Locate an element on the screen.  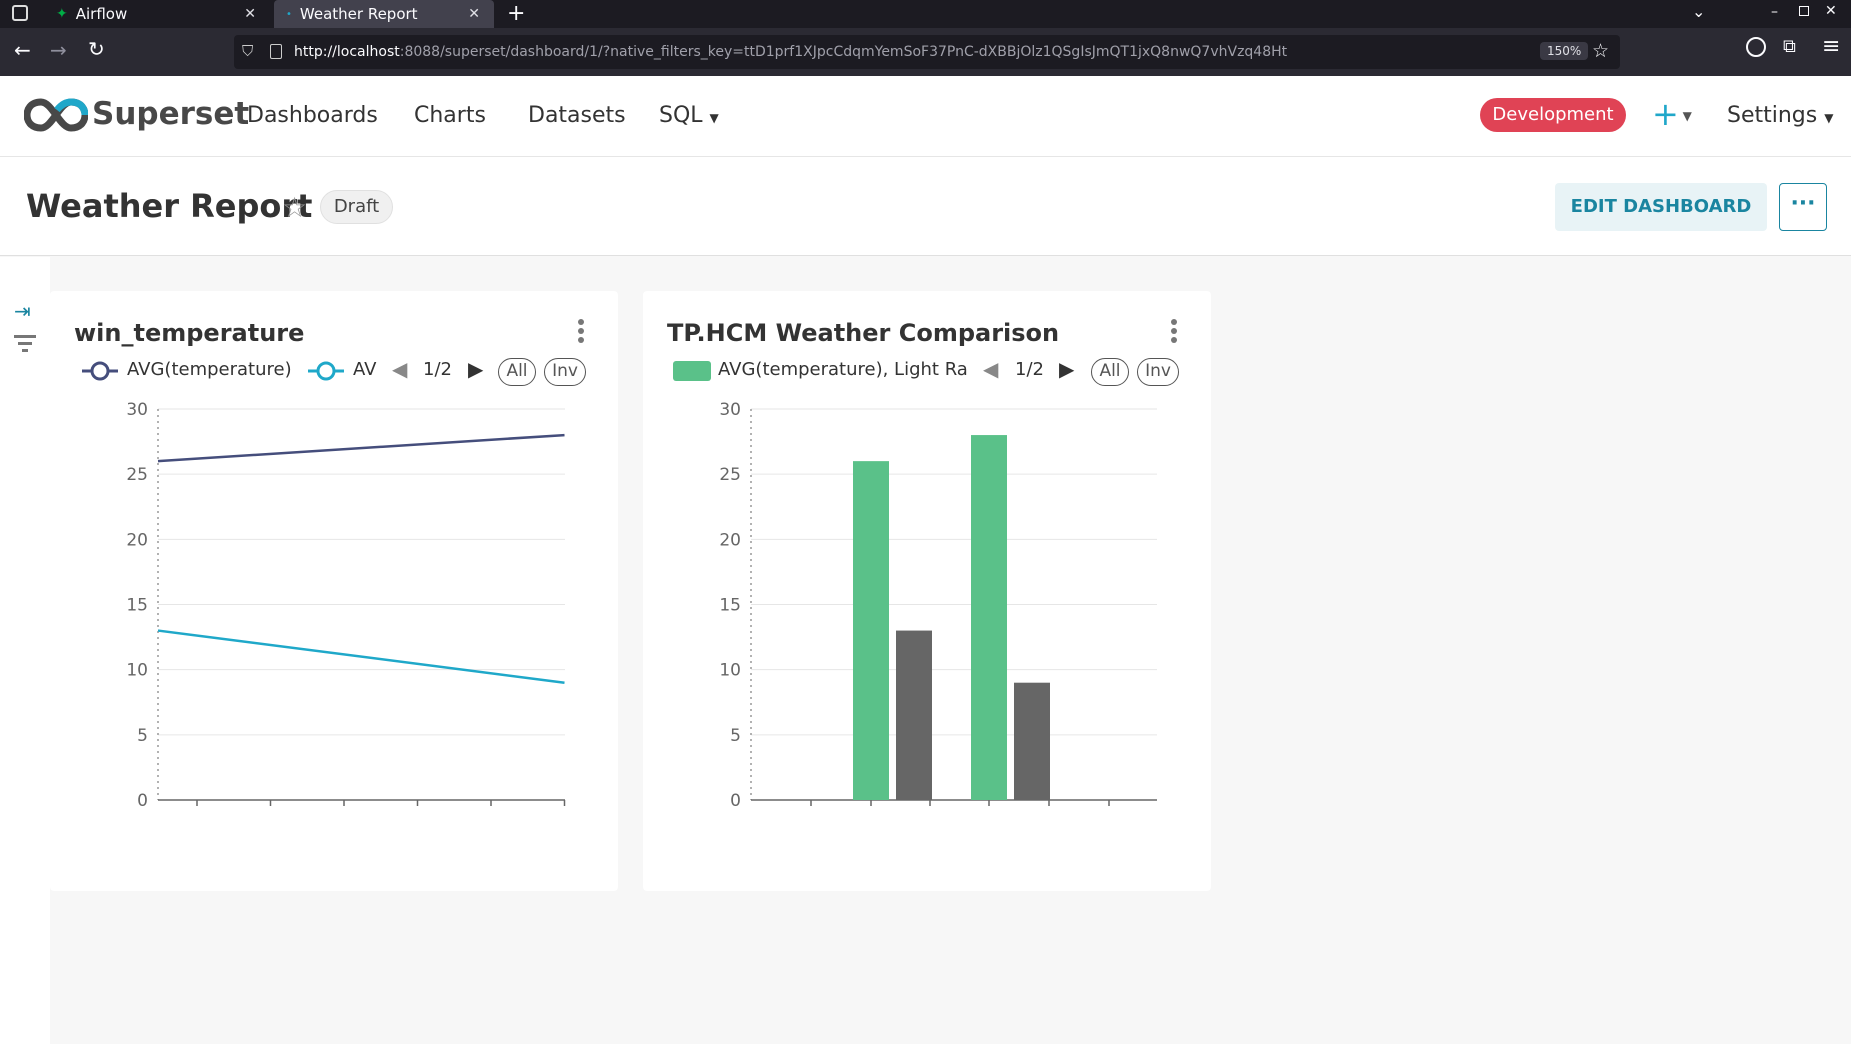
menu-dashboards: Dashboards is located at coordinates (312, 115).